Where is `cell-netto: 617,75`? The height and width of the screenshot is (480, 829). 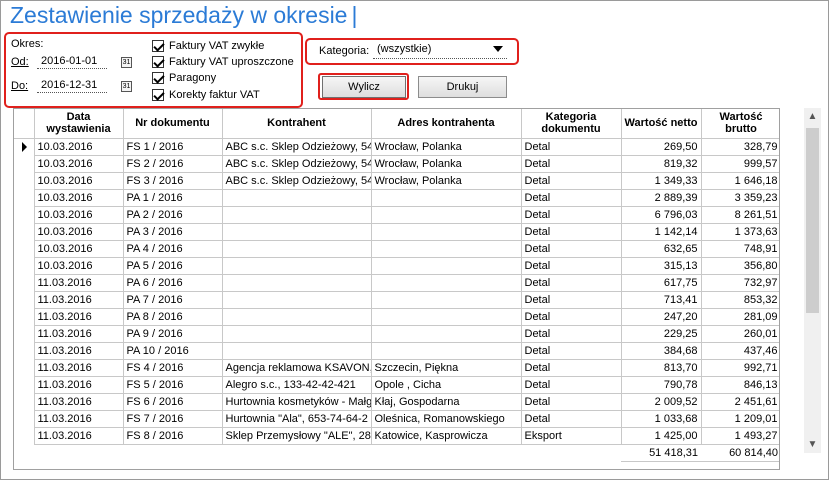
cell-netto: 617,75 is located at coordinates (661, 282).